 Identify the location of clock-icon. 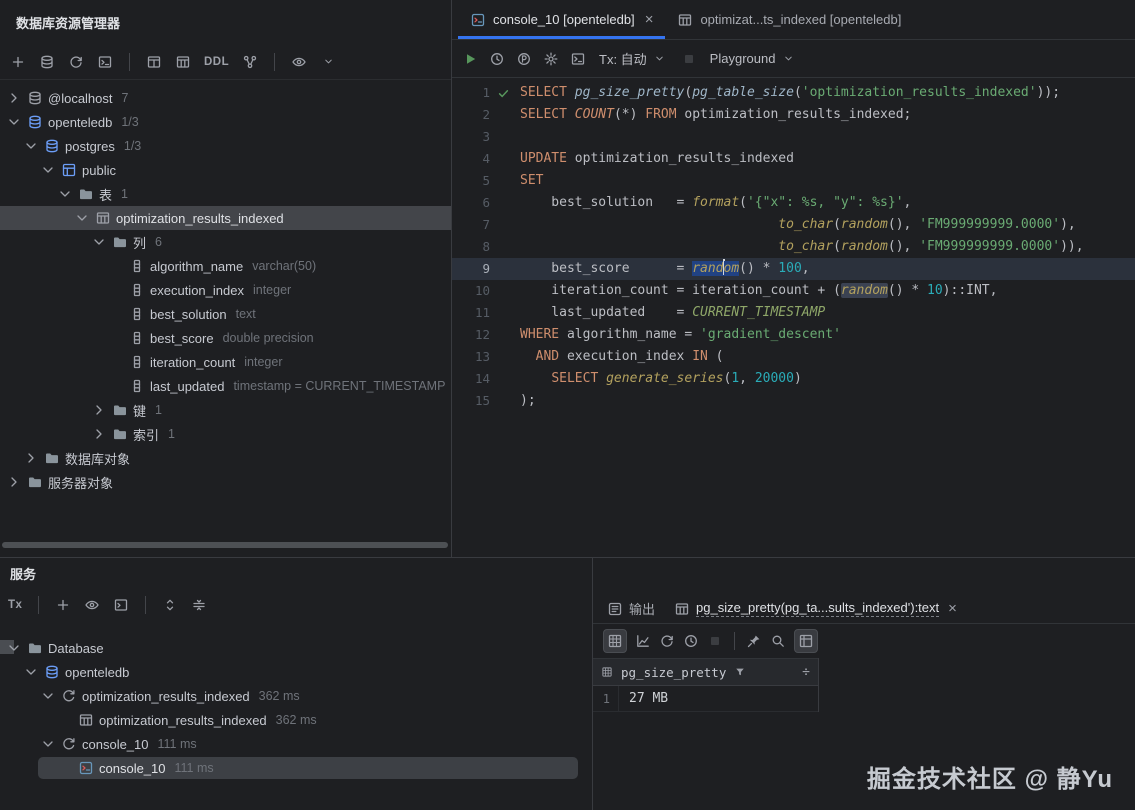
(691, 641).